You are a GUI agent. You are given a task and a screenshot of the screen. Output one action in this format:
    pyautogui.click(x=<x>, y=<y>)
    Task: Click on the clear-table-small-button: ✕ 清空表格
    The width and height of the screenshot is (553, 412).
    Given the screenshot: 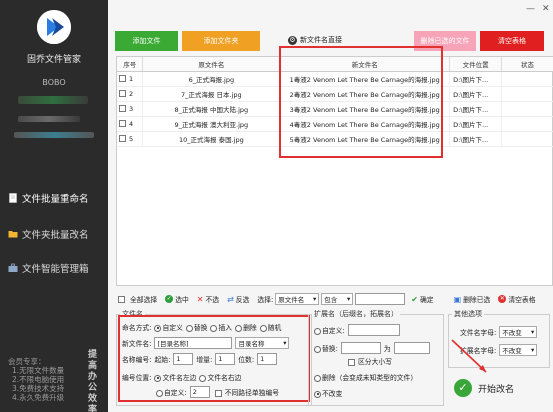 What is the action you would take?
    pyautogui.click(x=517, y=299)
    